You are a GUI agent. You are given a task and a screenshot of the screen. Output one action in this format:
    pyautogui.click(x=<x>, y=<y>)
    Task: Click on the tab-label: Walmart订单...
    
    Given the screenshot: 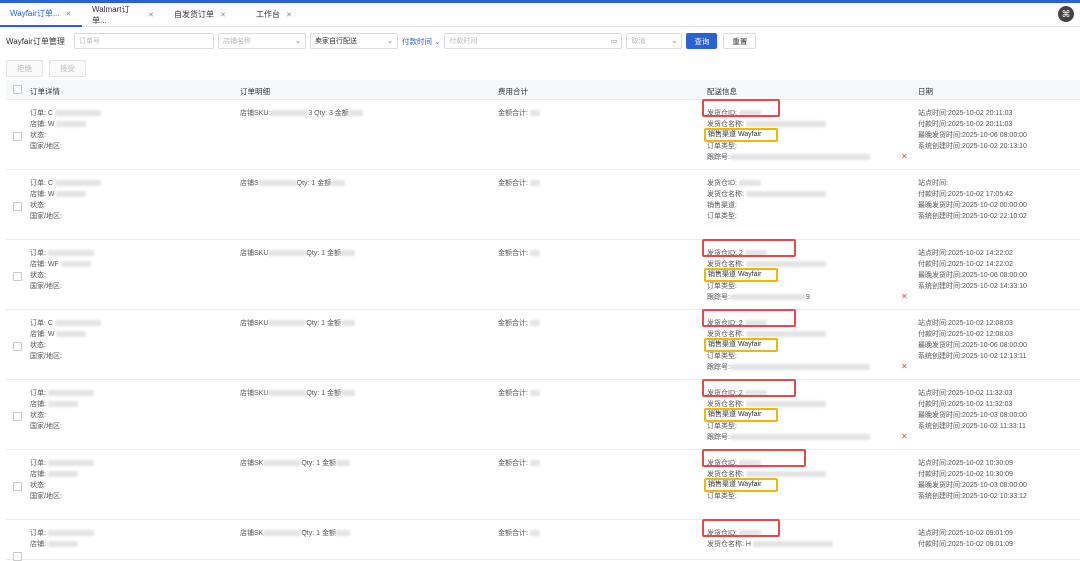 What is the action you would take?
    pyautogui.click(x=111, y=14)
    